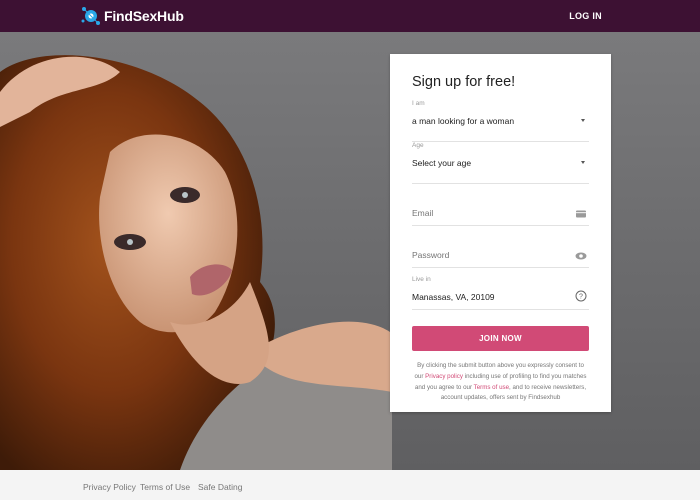 The height and width of the screenshot is (500, 700). What do you see at coordinates (165, 487) in the screenshot?
I see `footer-terms-of-use-link: Terms of Use` at bounding box center [165, 487].